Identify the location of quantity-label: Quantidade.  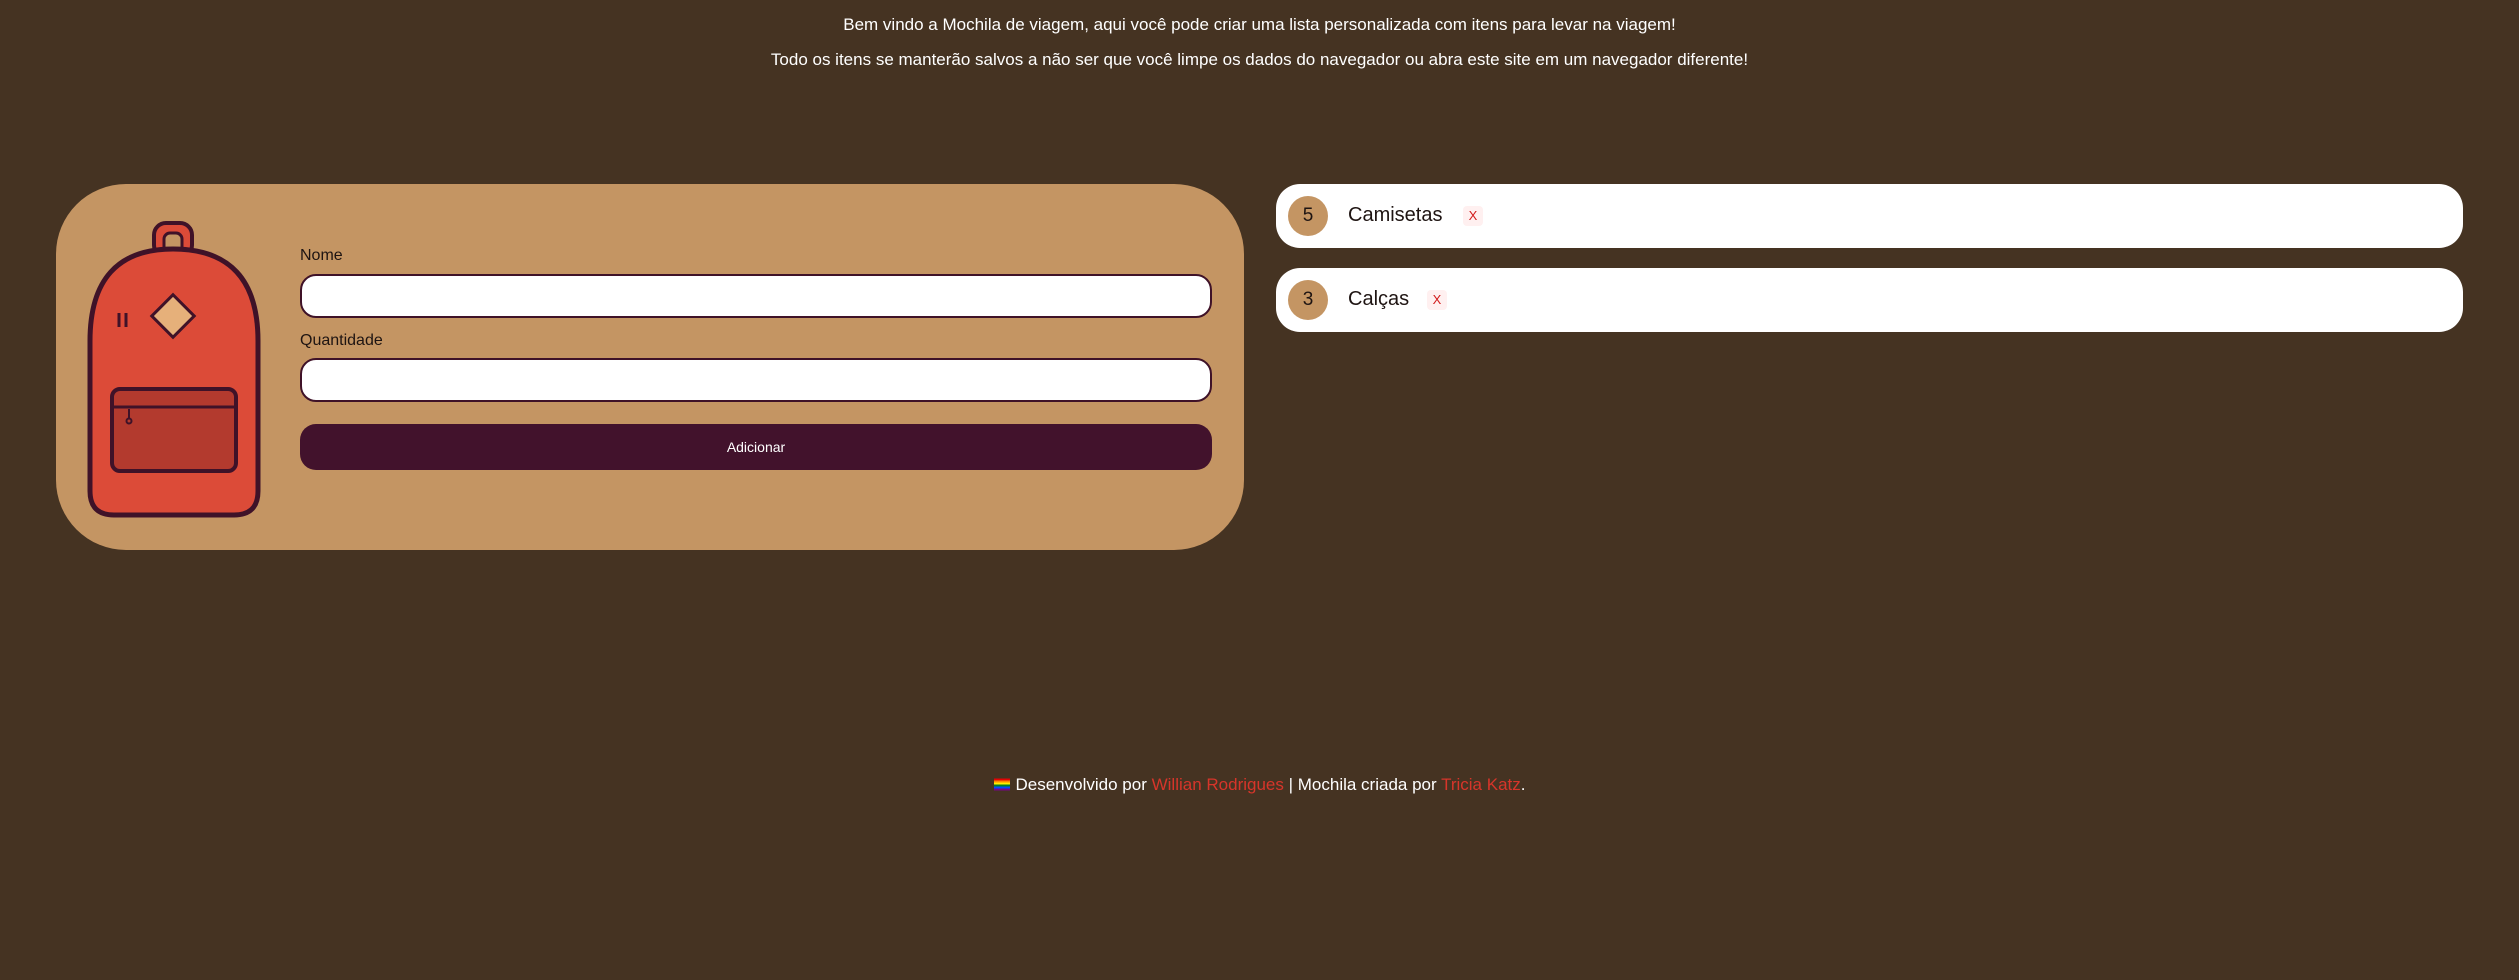
(341, 340).